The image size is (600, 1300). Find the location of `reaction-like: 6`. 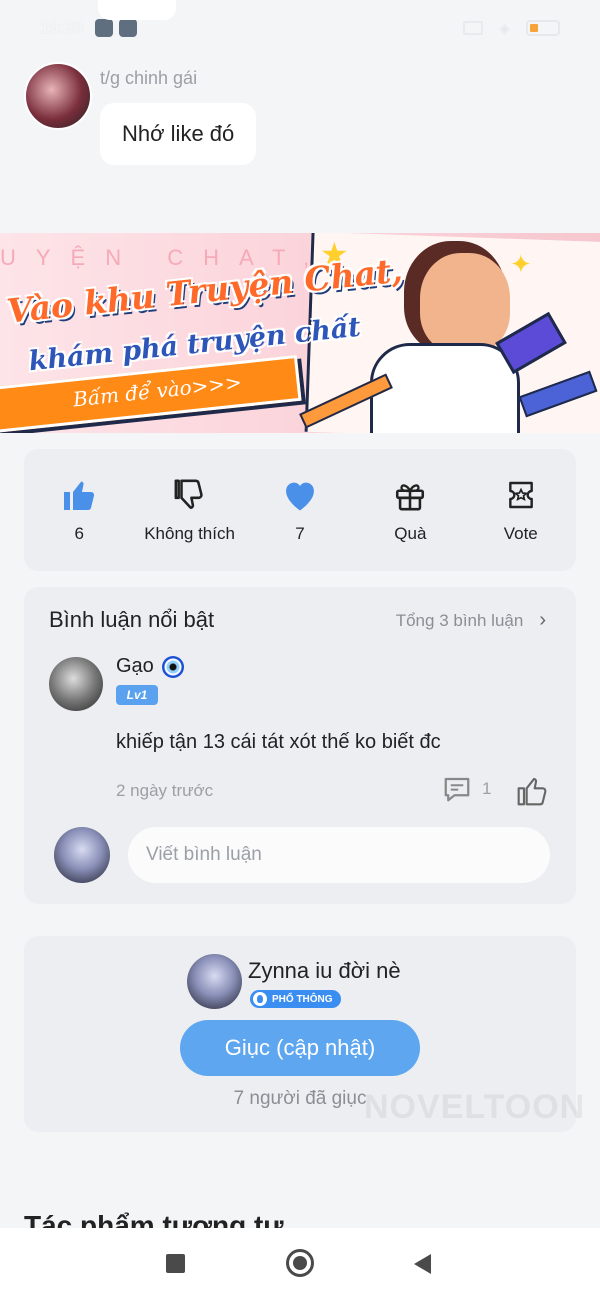

reaction-like: 6 is located at coordinates (79, 510).